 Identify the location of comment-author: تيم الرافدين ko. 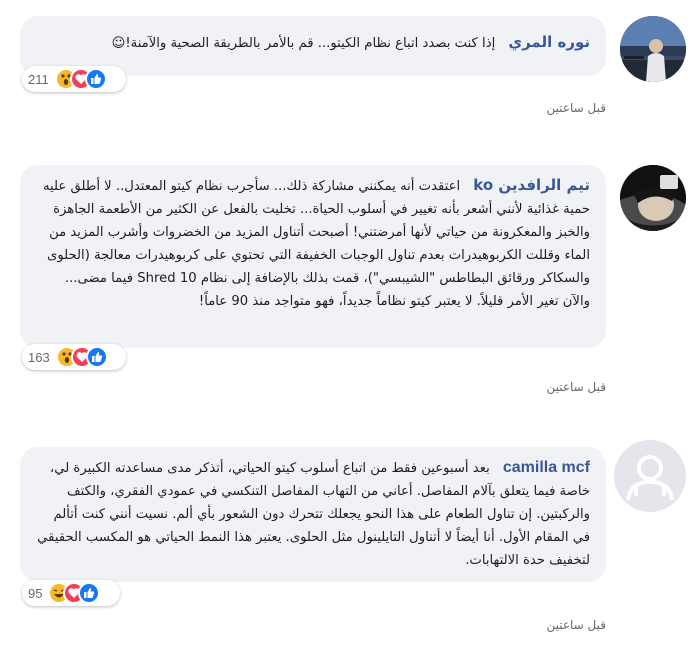
(531, 185).